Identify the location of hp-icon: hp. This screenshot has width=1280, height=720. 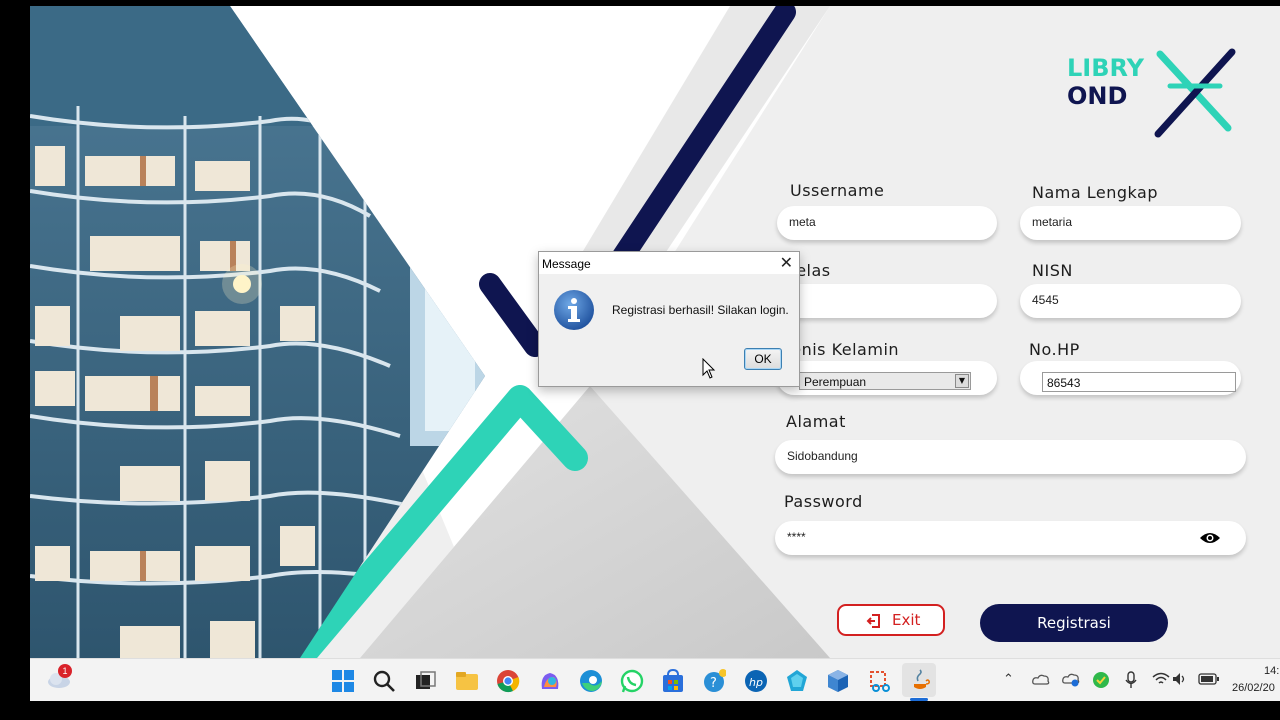
(756, 681).